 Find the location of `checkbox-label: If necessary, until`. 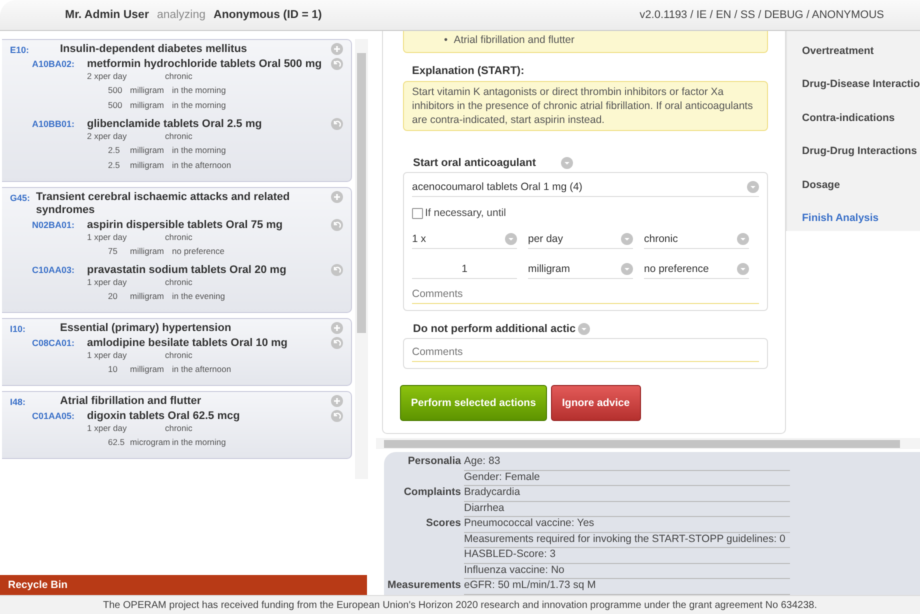

checkbox-label: If necessary, until is located at coordinates (465, 213).